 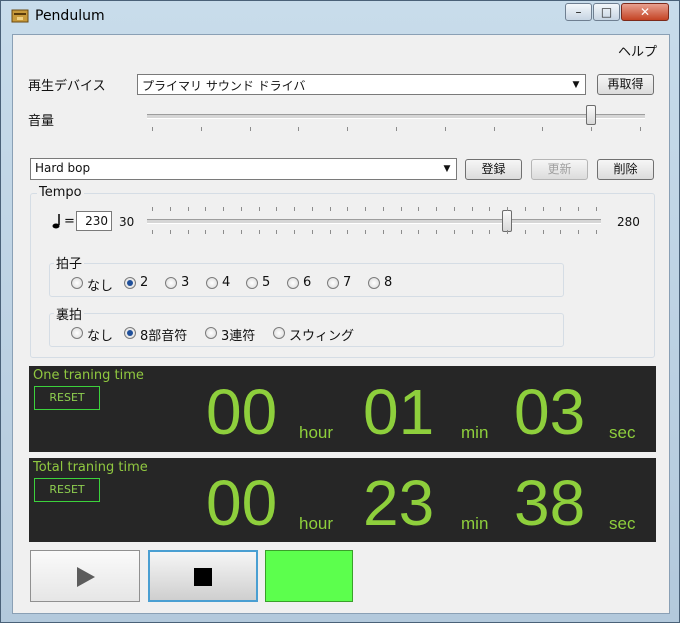 What do you see at coordinates (347, 282) in the screenshot?
I see `radio-label: 7` at bounding box center [347, 282].